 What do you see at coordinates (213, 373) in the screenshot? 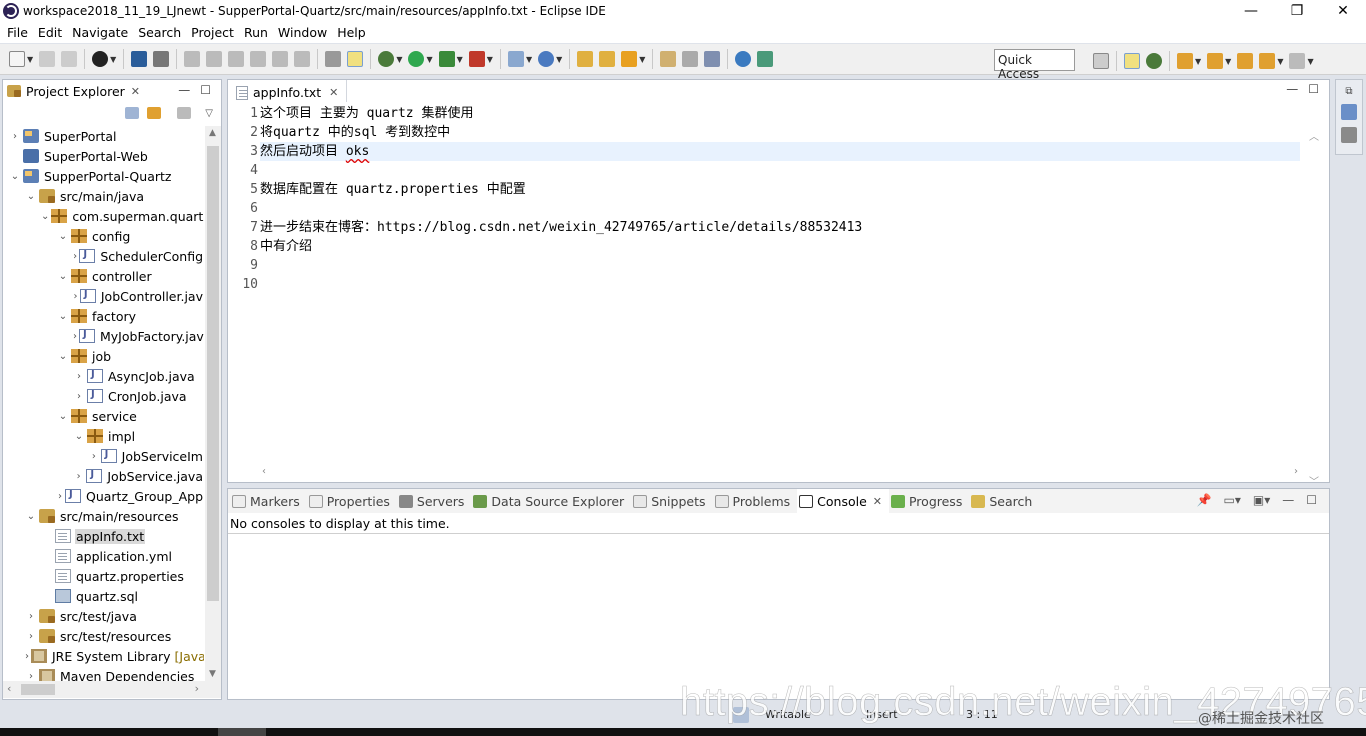
I see `scrollbar-thumb` at bounding box center [213, 373].